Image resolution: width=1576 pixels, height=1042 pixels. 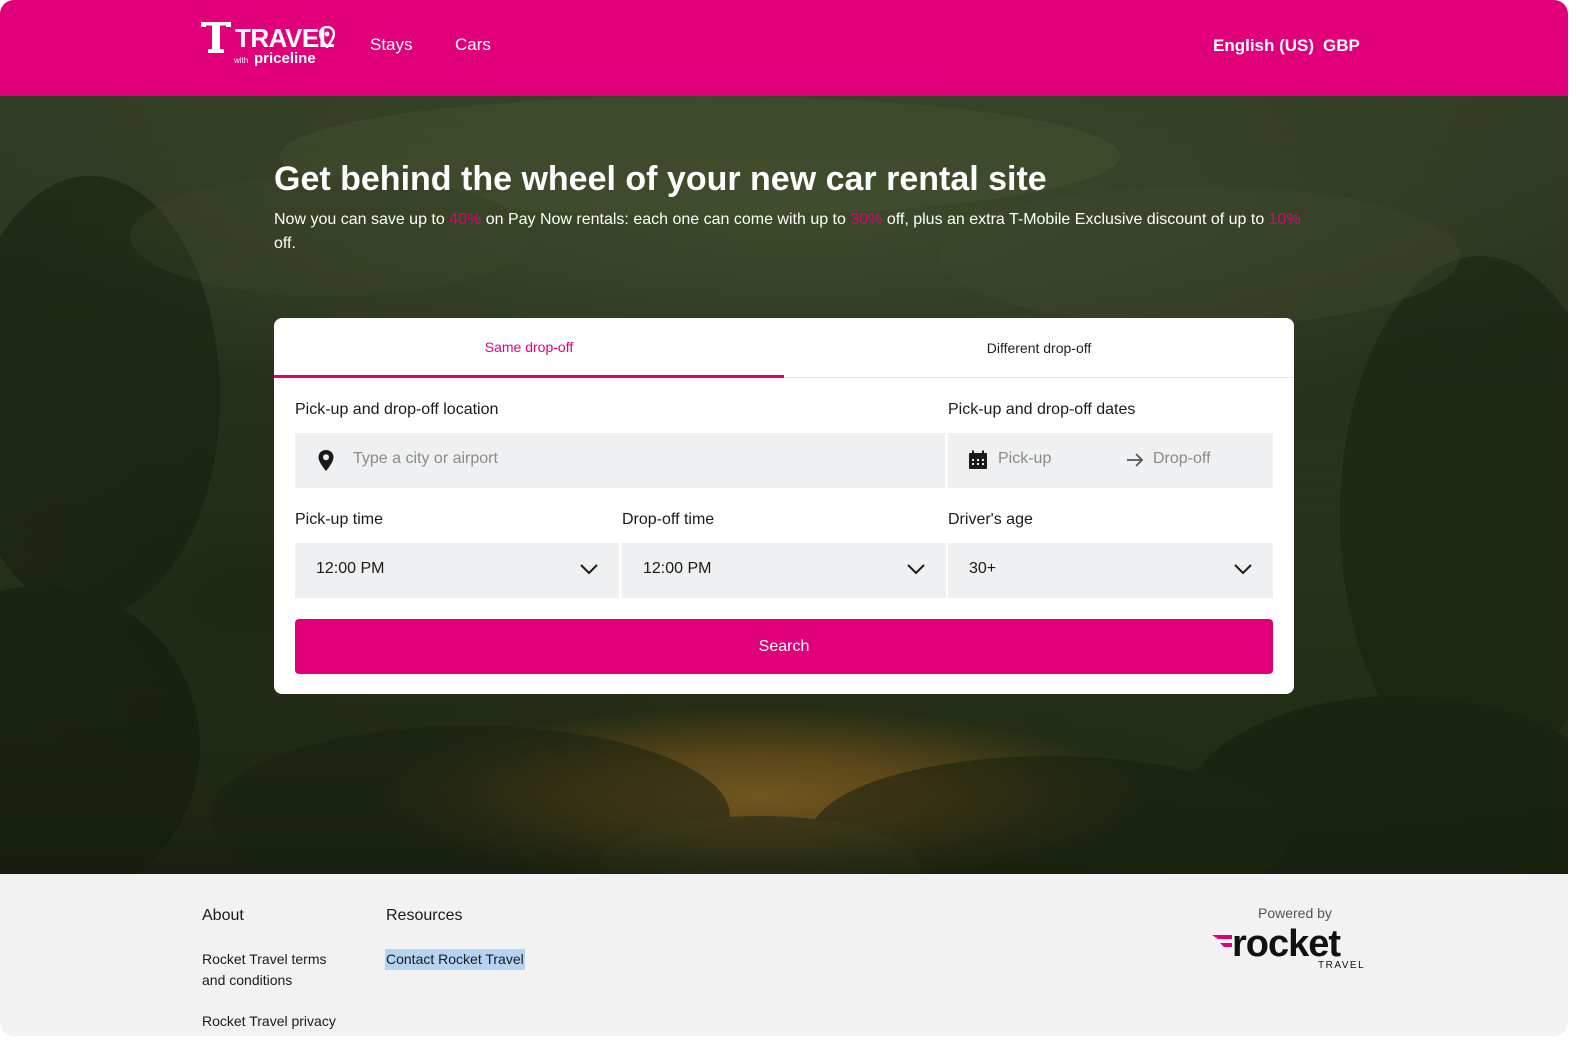 What do you see at coordinates (465, 219) in the screenshot?
I see `discount-percent: 40%` at bounding box center [465, 219].